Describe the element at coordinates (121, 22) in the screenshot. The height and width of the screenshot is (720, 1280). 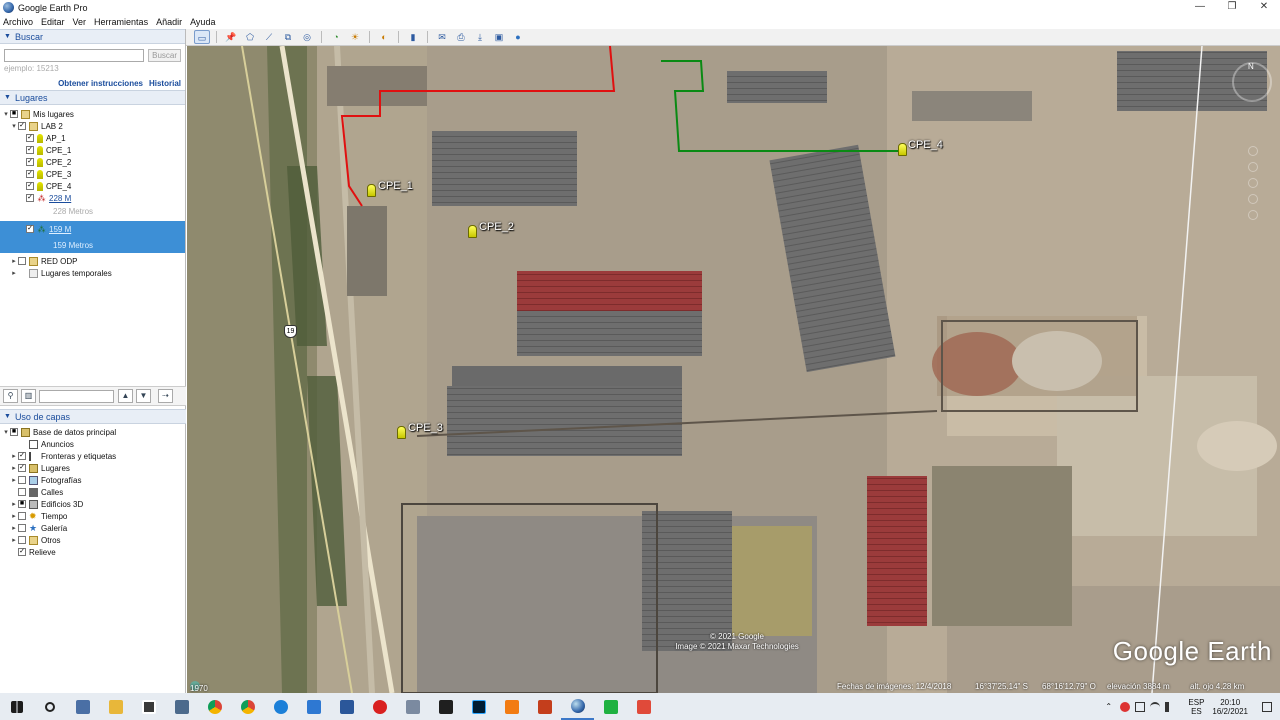
I see `menu-herramientas: Herramientas` at that location.